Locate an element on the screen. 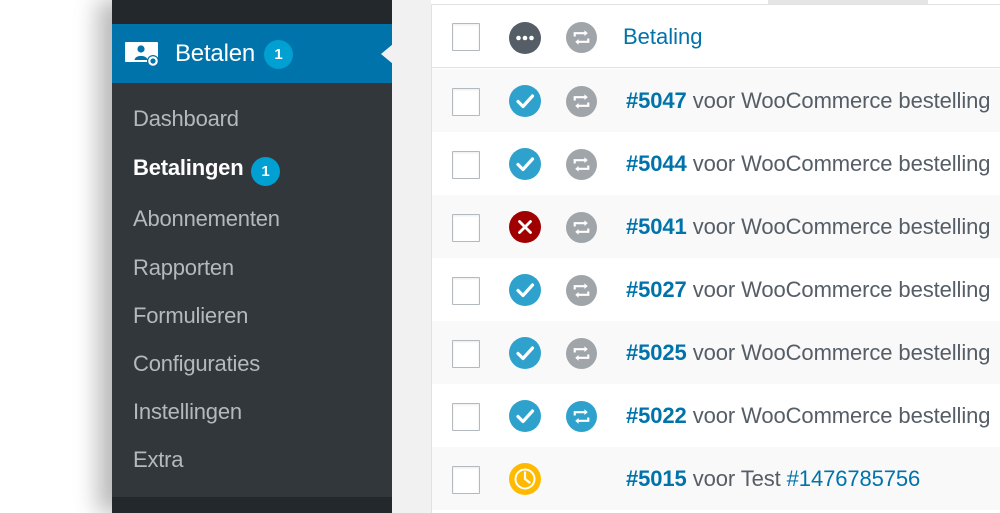  payment-title: #5044 voor WooCommerce bestelling is located at coordinates (808, 164).